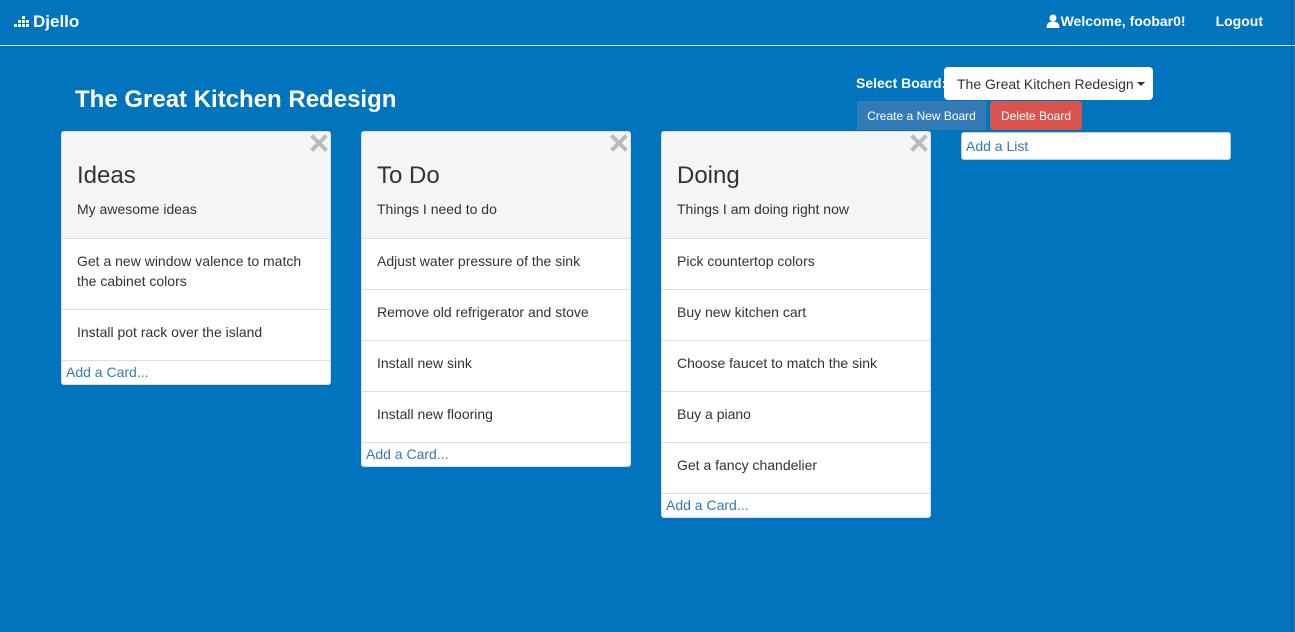 The height and width of the screenshot is (632, 1295). I want to click on list-title: Ideas, so click(106, 176).